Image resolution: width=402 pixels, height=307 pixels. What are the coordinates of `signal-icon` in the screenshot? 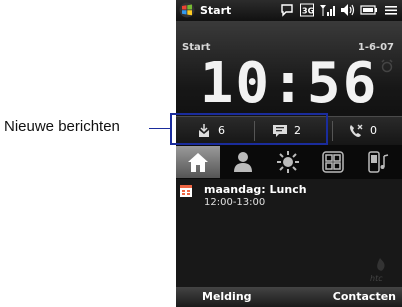 It's located at (327, 10).